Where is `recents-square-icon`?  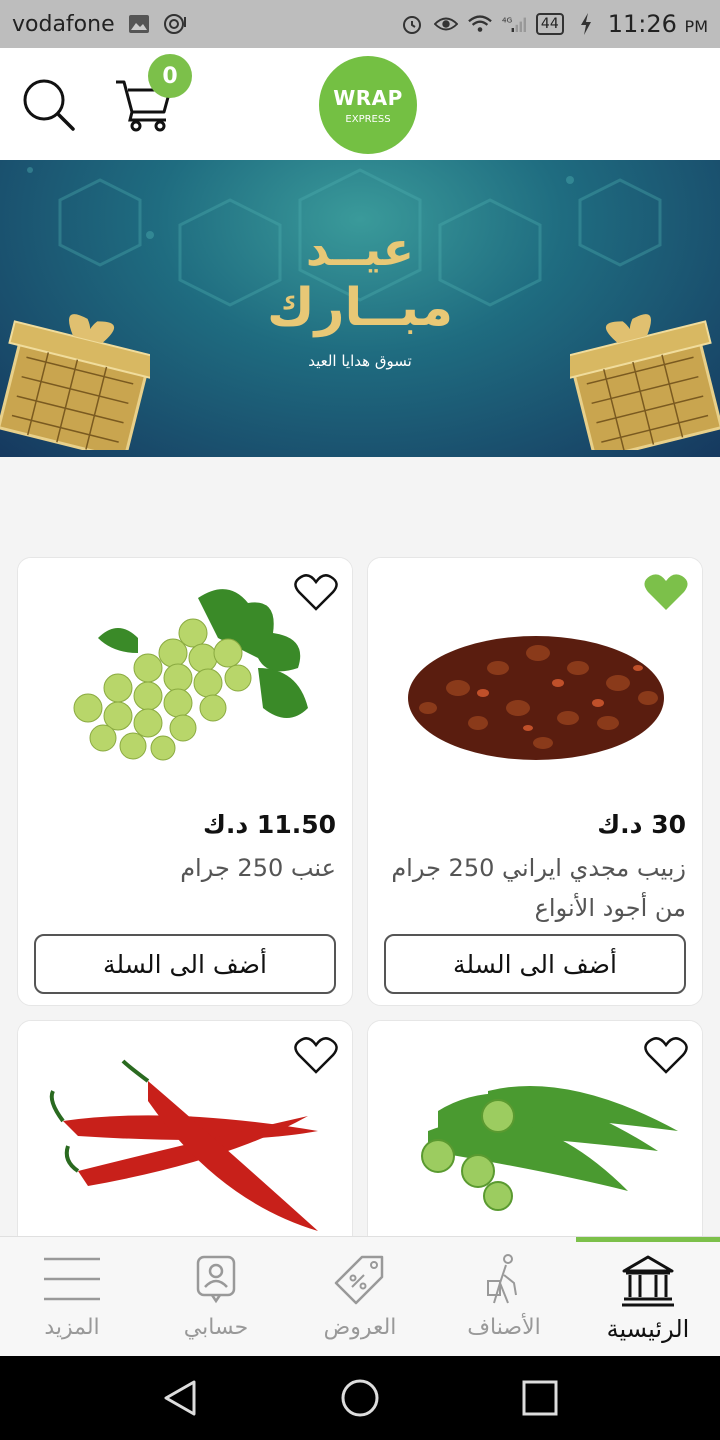 recents-square-icon is located at coordinates (540, 1398).